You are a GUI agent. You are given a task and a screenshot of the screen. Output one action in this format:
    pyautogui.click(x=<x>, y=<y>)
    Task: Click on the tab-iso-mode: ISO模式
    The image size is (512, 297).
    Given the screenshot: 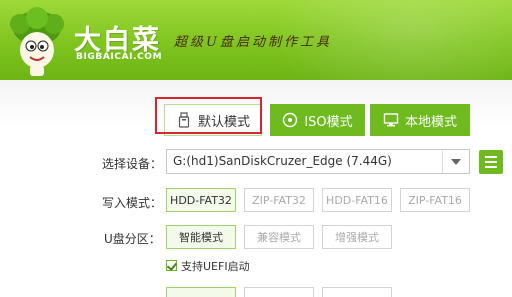 What is the action you would take?
    pyautogui.click(x=317, y=120)
    